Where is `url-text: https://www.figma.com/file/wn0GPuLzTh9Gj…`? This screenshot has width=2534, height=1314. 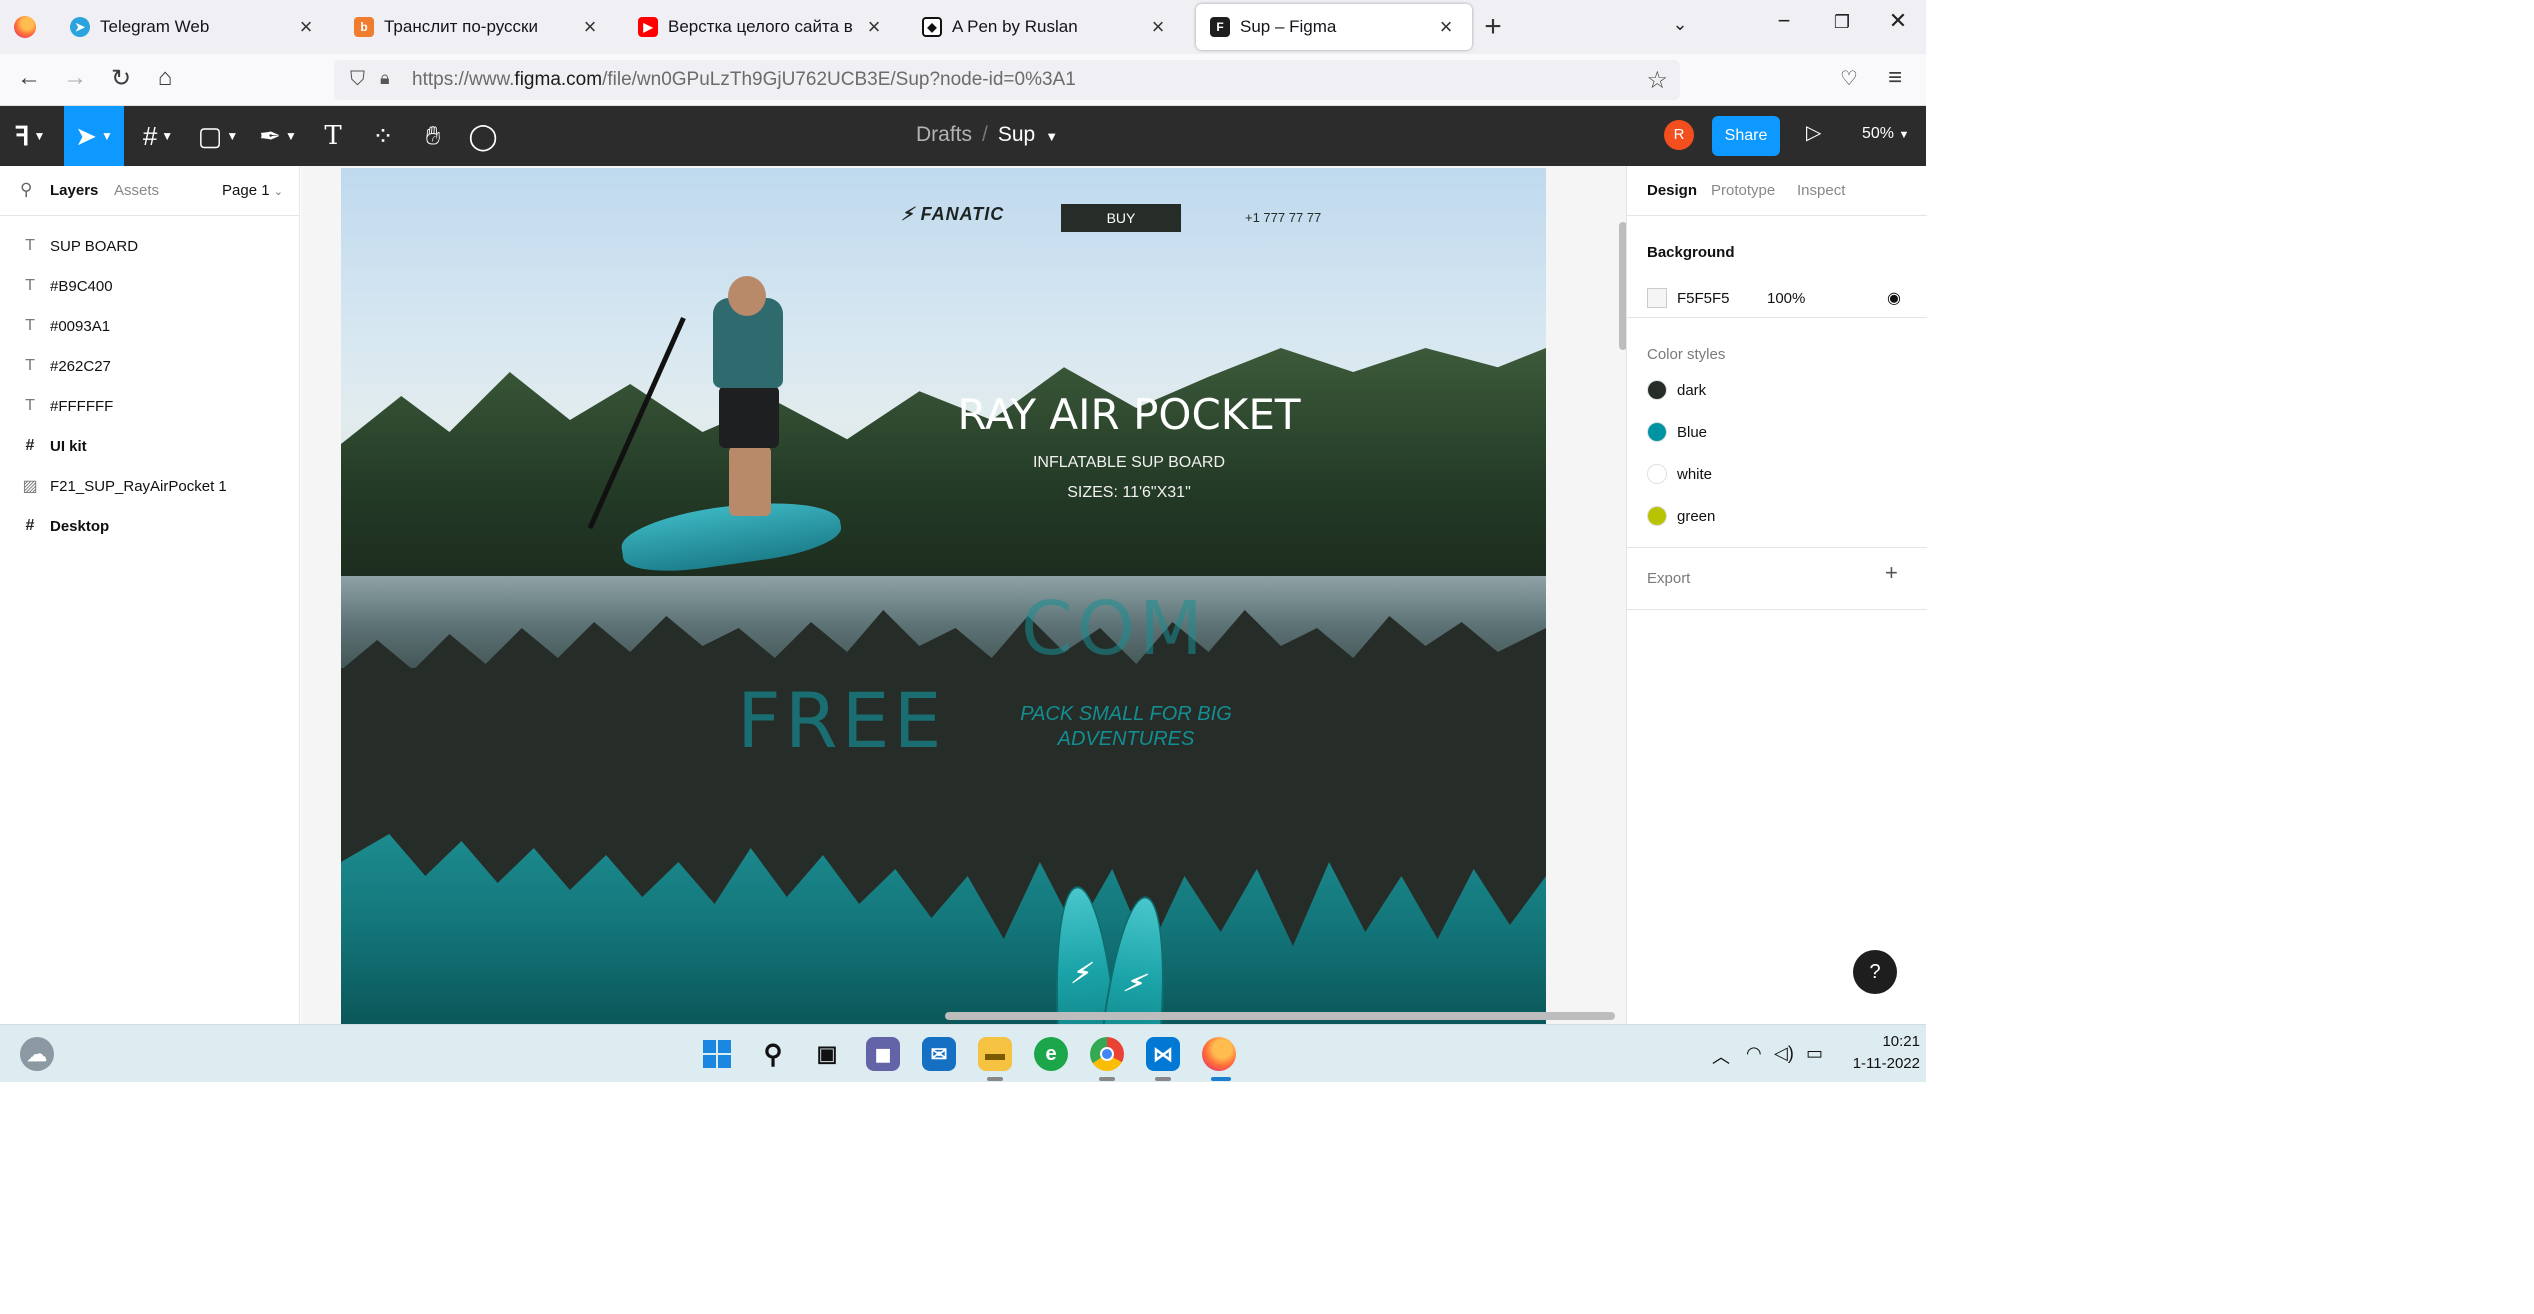 url-text: https://www.figma.com/file/wn0GPuLzTh9Gj… is located at coordinates (744, 80).